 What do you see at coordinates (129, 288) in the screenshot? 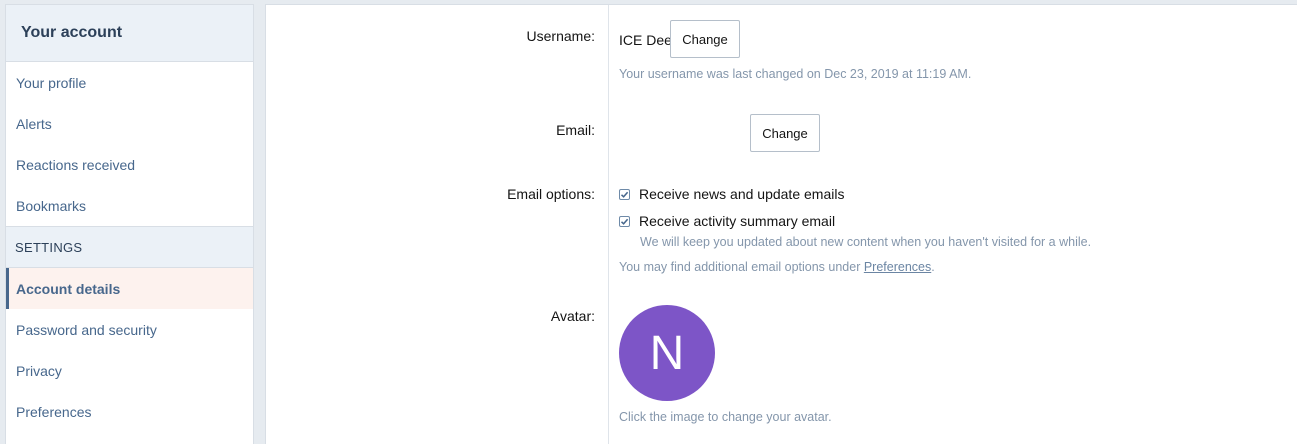
I see `sidebar-item-account-details: Account details` at bounding box center [129, 288].